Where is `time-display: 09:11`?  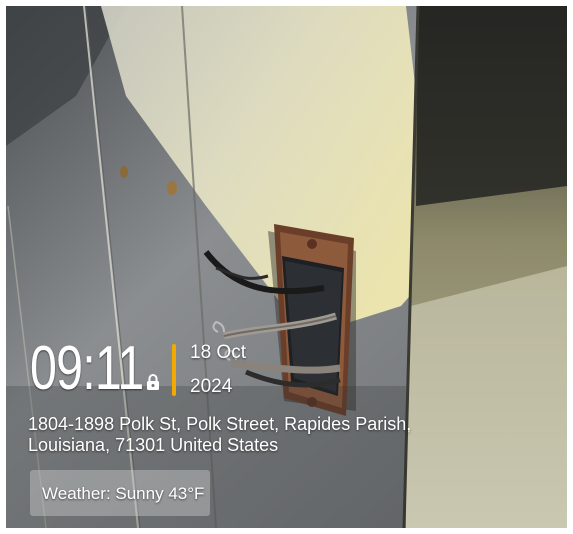 time-display: 09:11 is located at coordinates (87, 368).